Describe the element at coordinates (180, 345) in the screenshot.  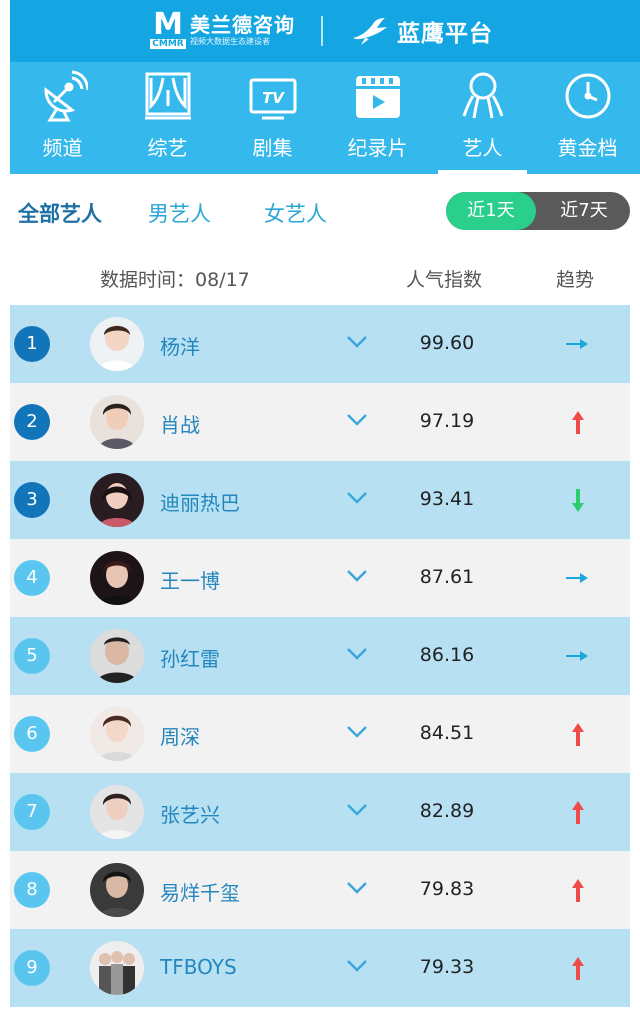
I see `artist-name: 杨洋` at that location.